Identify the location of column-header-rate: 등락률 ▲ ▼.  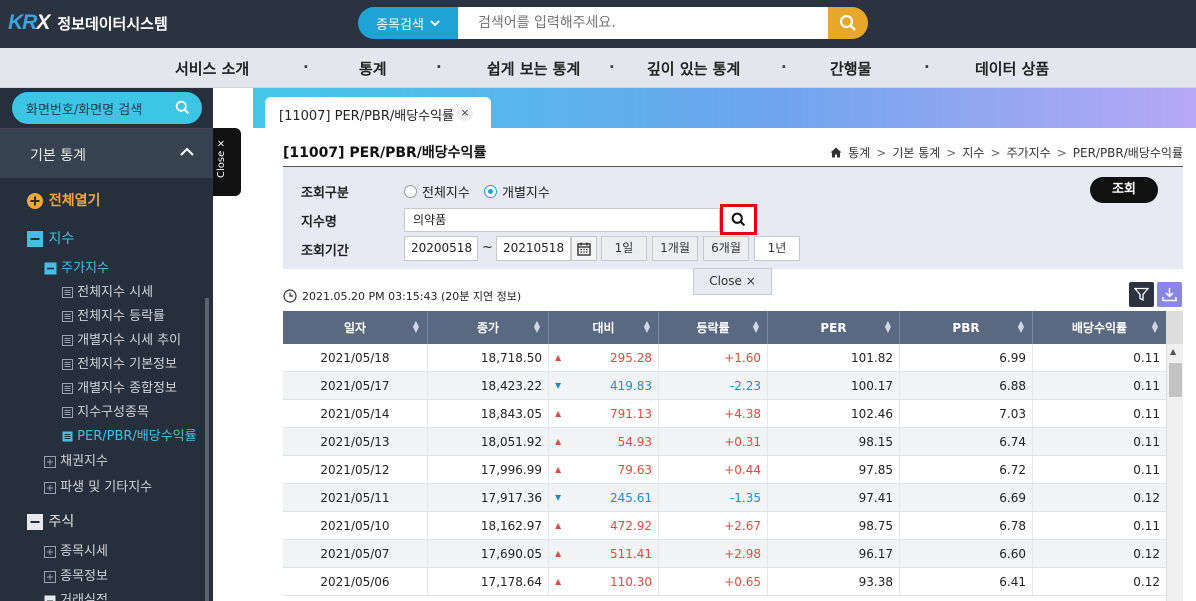
(713, 327).